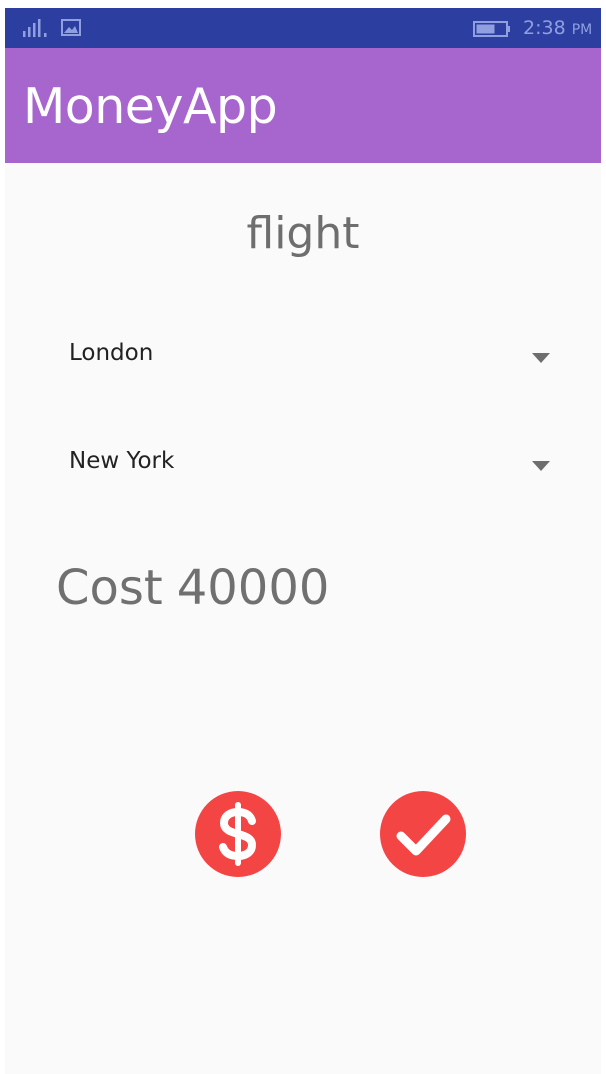  I want to click on cost-label: Cost, so click(109, 588).